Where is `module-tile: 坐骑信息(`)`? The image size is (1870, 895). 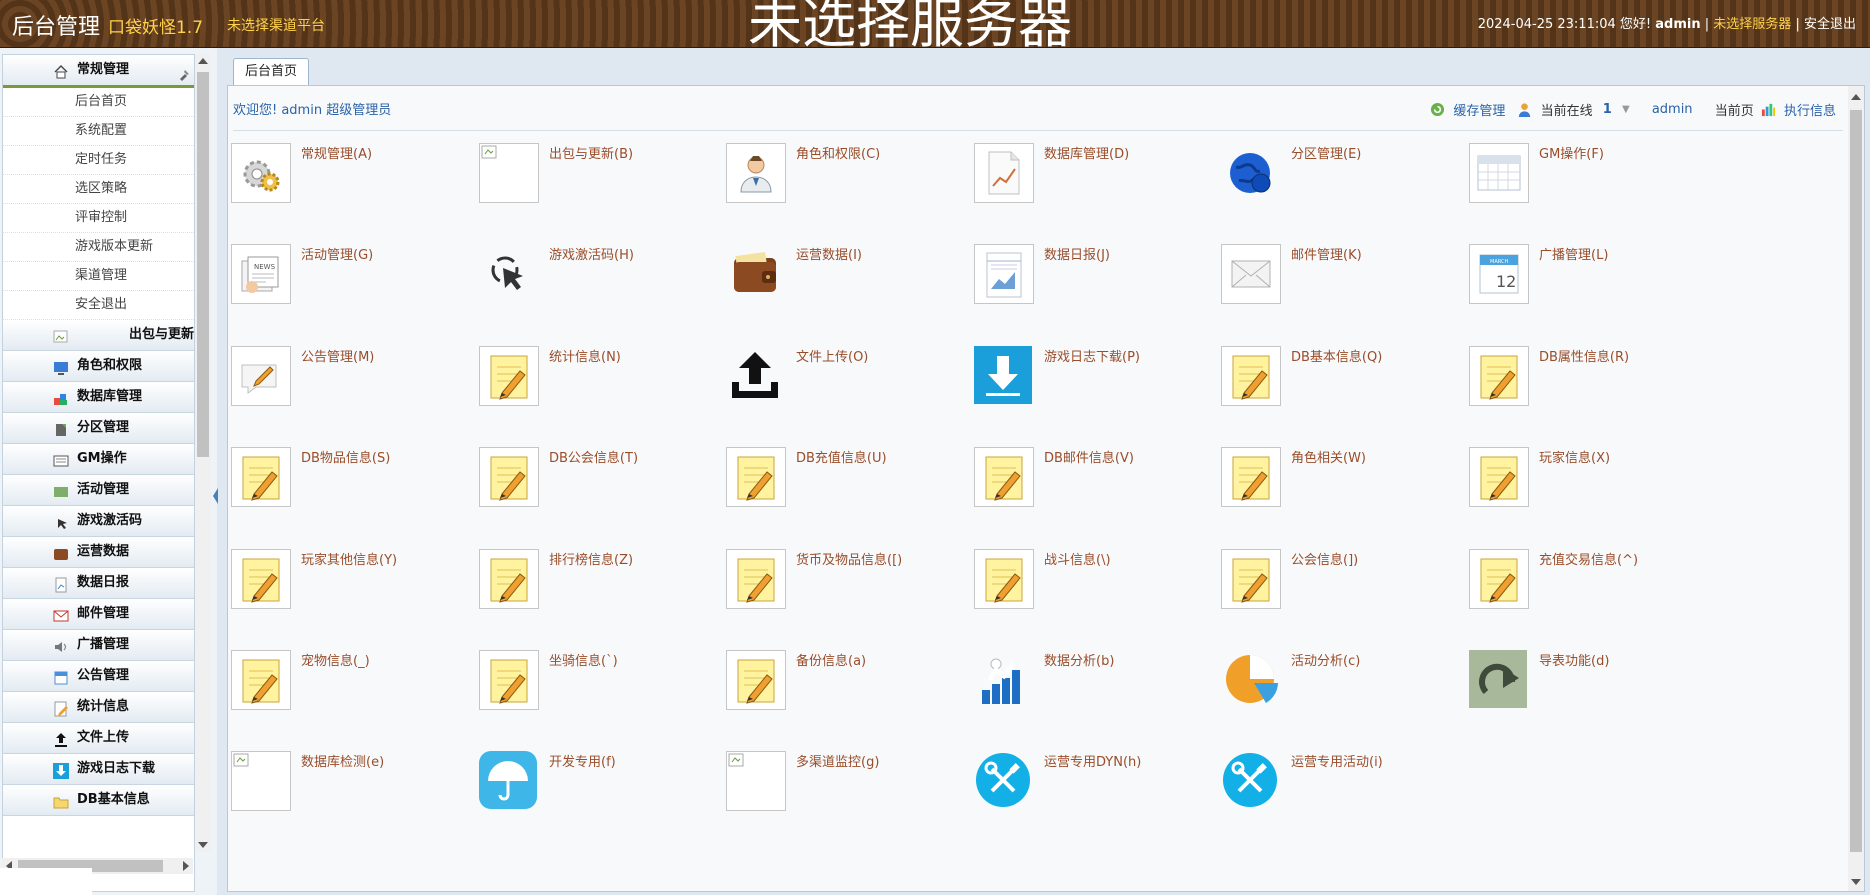 module-tile: 坐骑信息(`) is located at coordinates (599, 690).